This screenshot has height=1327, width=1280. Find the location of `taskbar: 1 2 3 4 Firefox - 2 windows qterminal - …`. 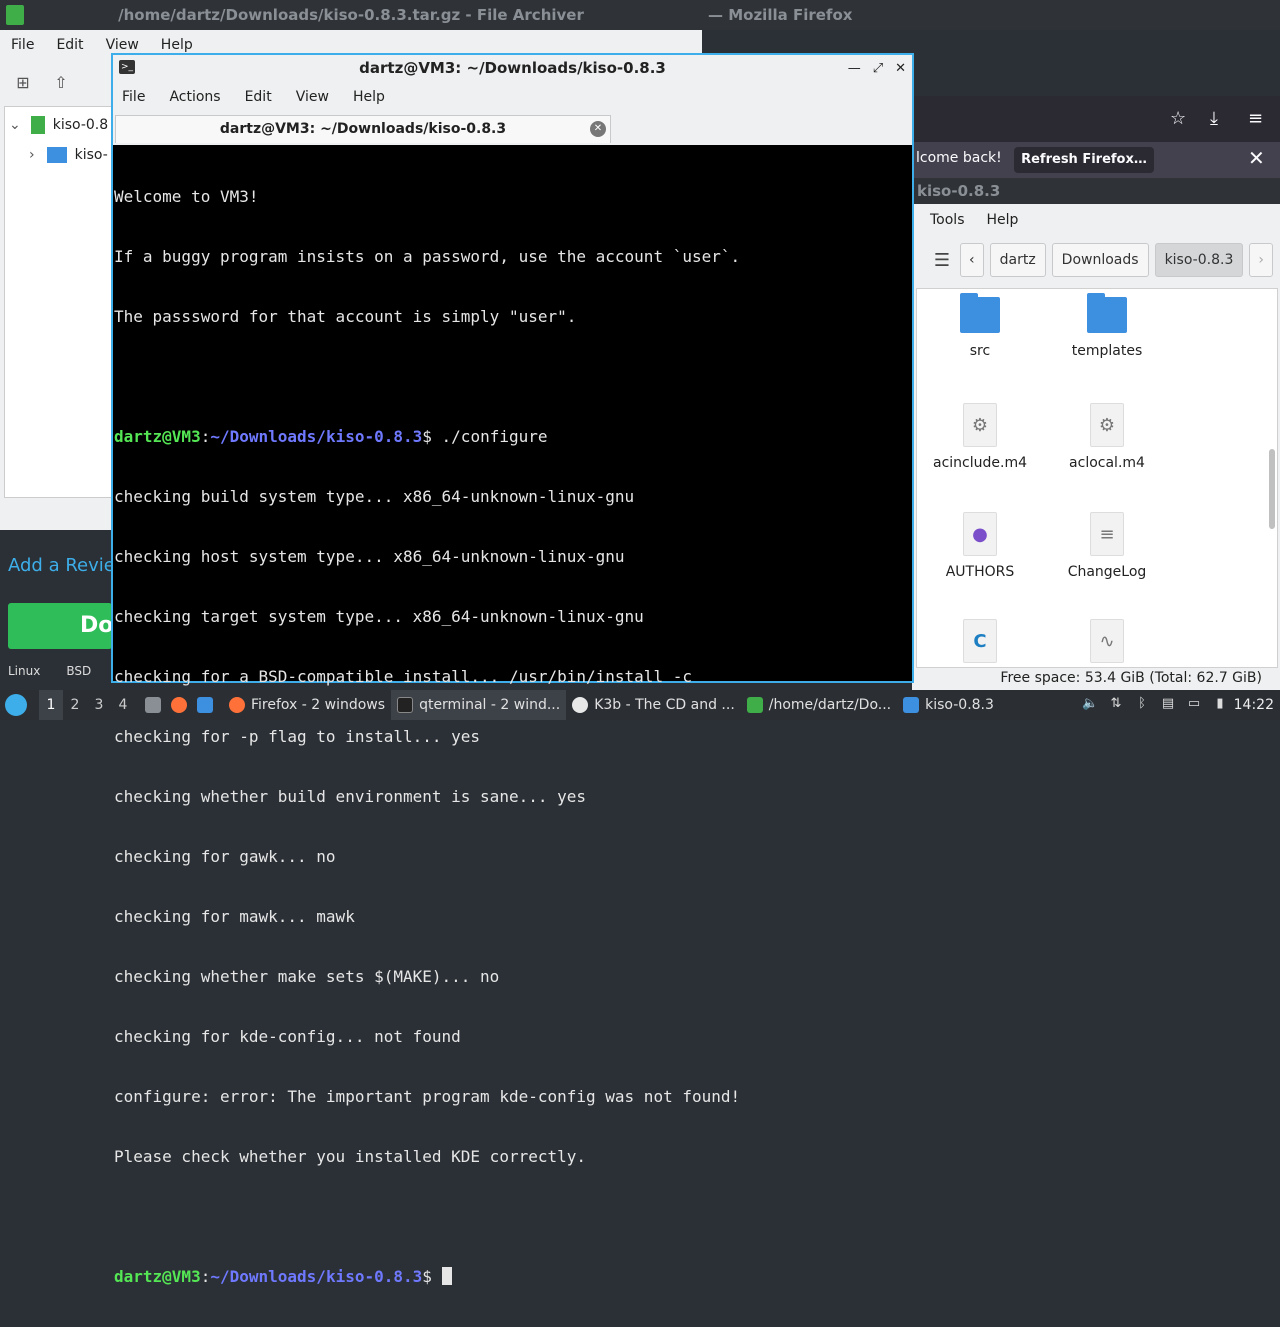

taskbar: 1 2 3 4 Firefox - 2 windows qterminal - … is located at coordinates (640, 705).